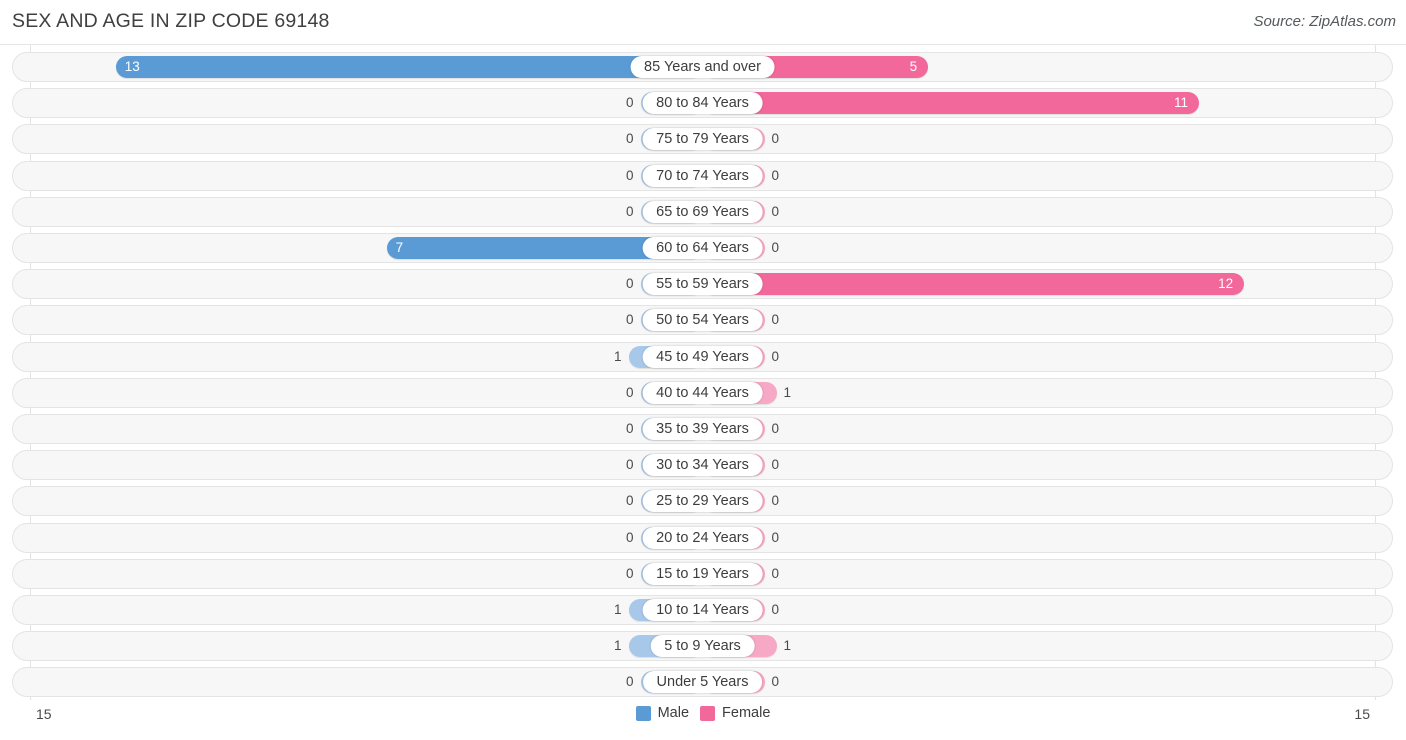  I want to click on table-row: 0 0 30 to 34 Years, so click(702, 465).